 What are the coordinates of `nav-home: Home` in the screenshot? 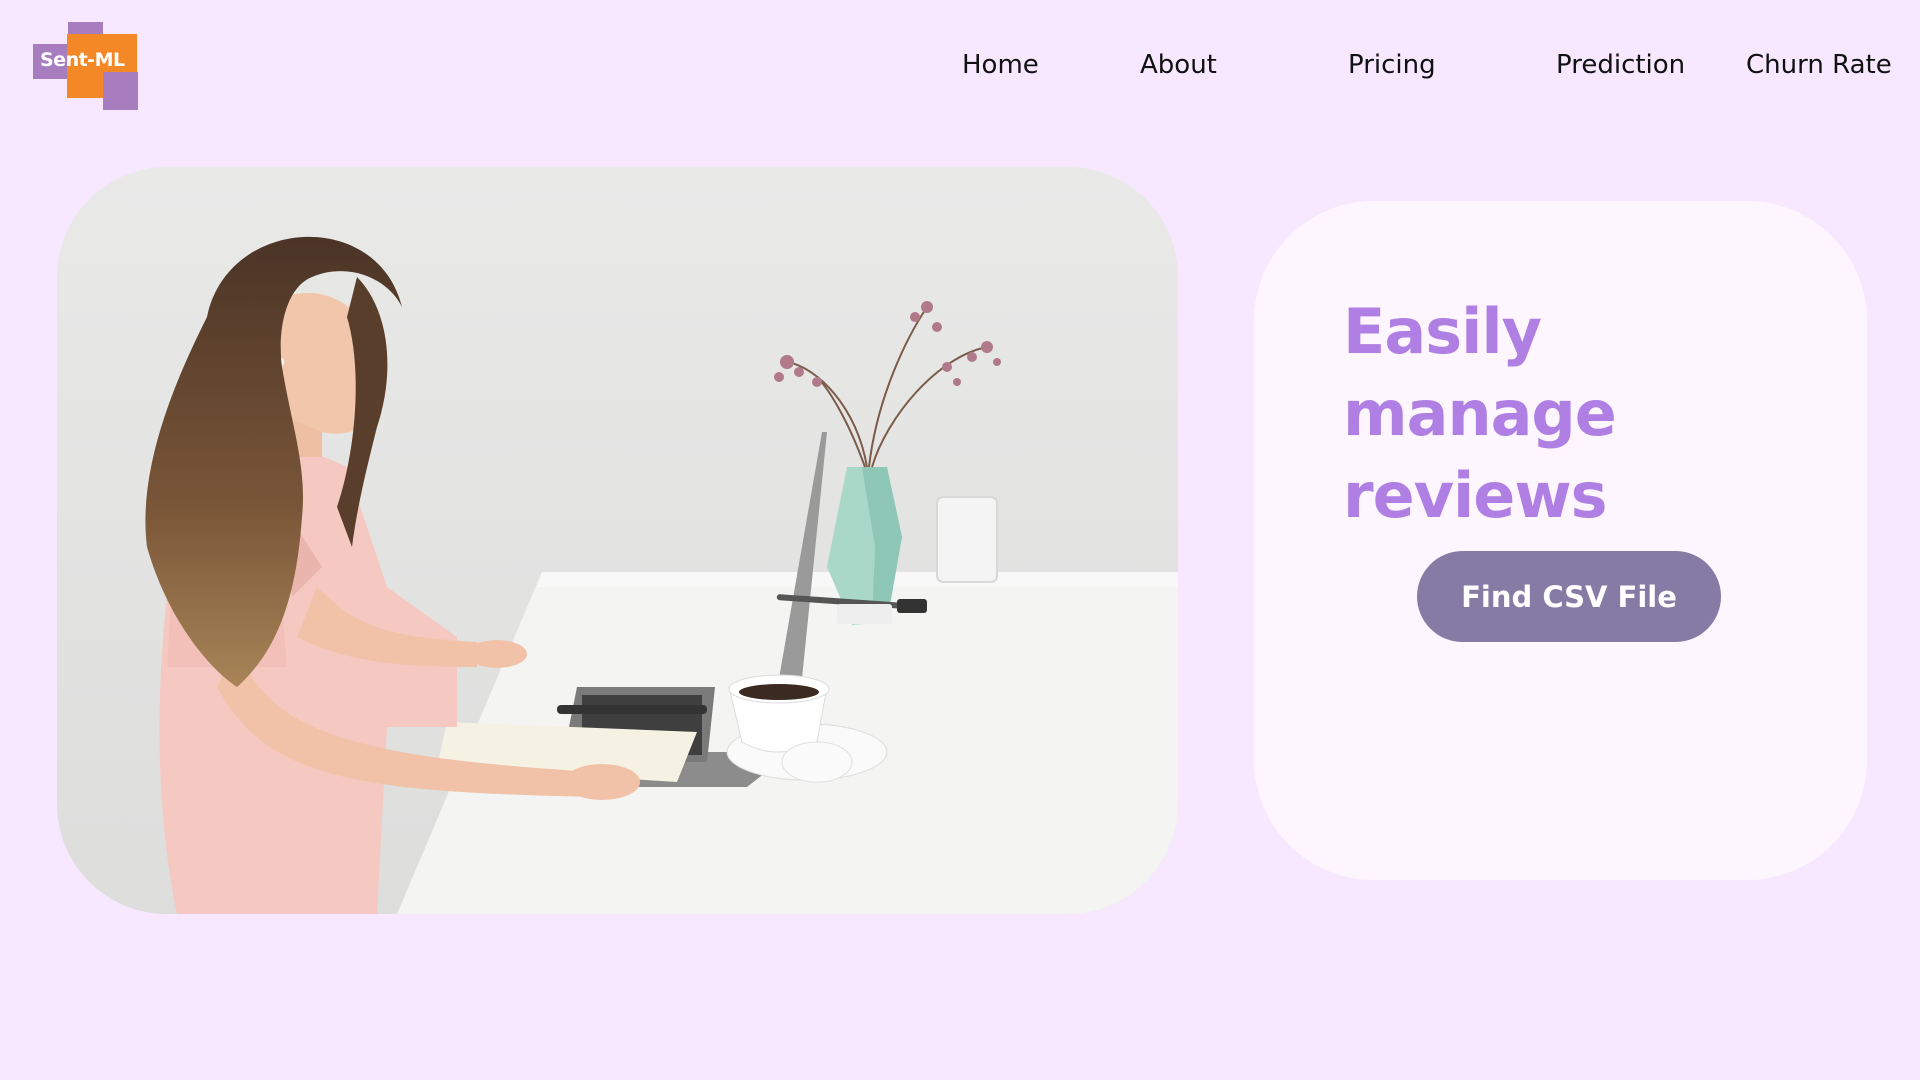 It's located at (1000, 65).